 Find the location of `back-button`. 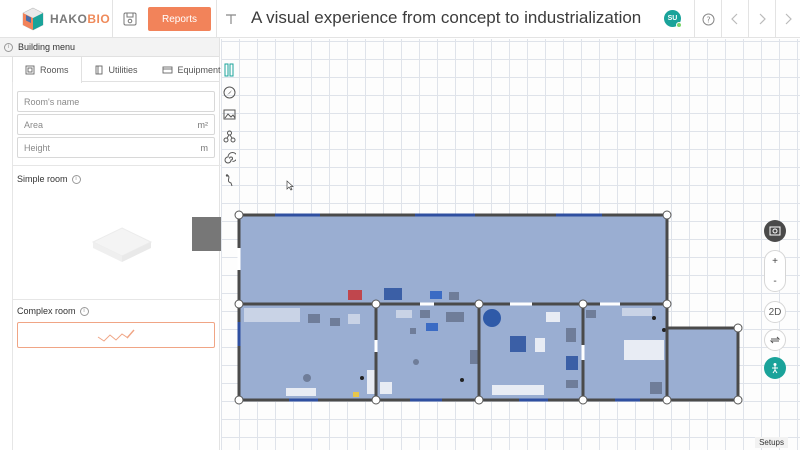

back-button is located at coordinates (735, 19).